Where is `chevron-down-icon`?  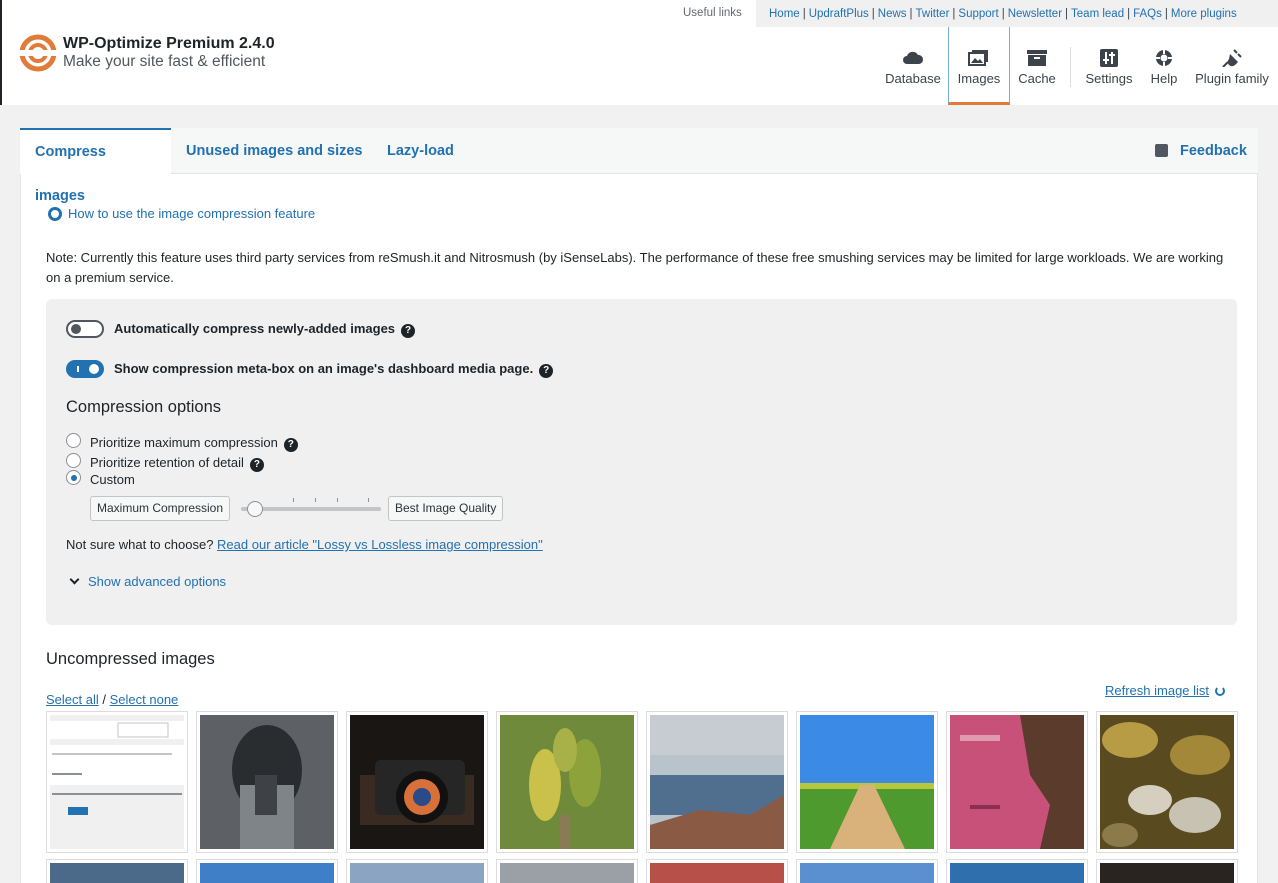 chevron-down-icon is located at coordinates (74, 579).